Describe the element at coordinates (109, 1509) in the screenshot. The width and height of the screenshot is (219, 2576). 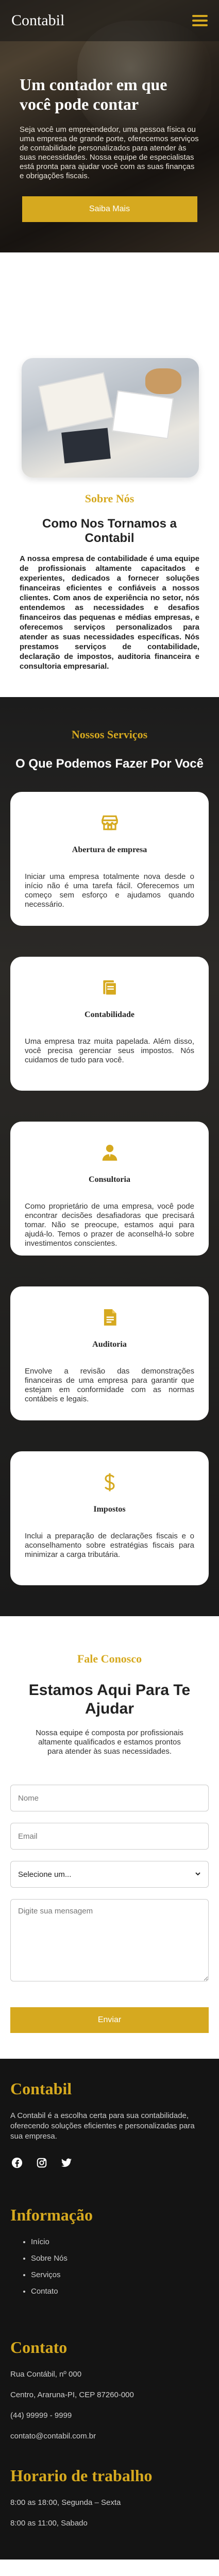
I see `service-card-title: Impostos` at that location.